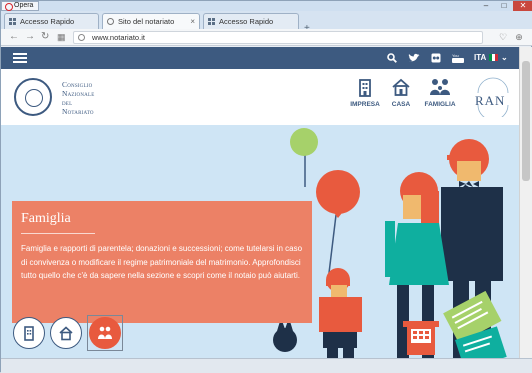  What do you see at coordinates (266, 6) in the screenshot?
I see `title-bar: Opera – □ ✕` at bounding box center [266, 6].